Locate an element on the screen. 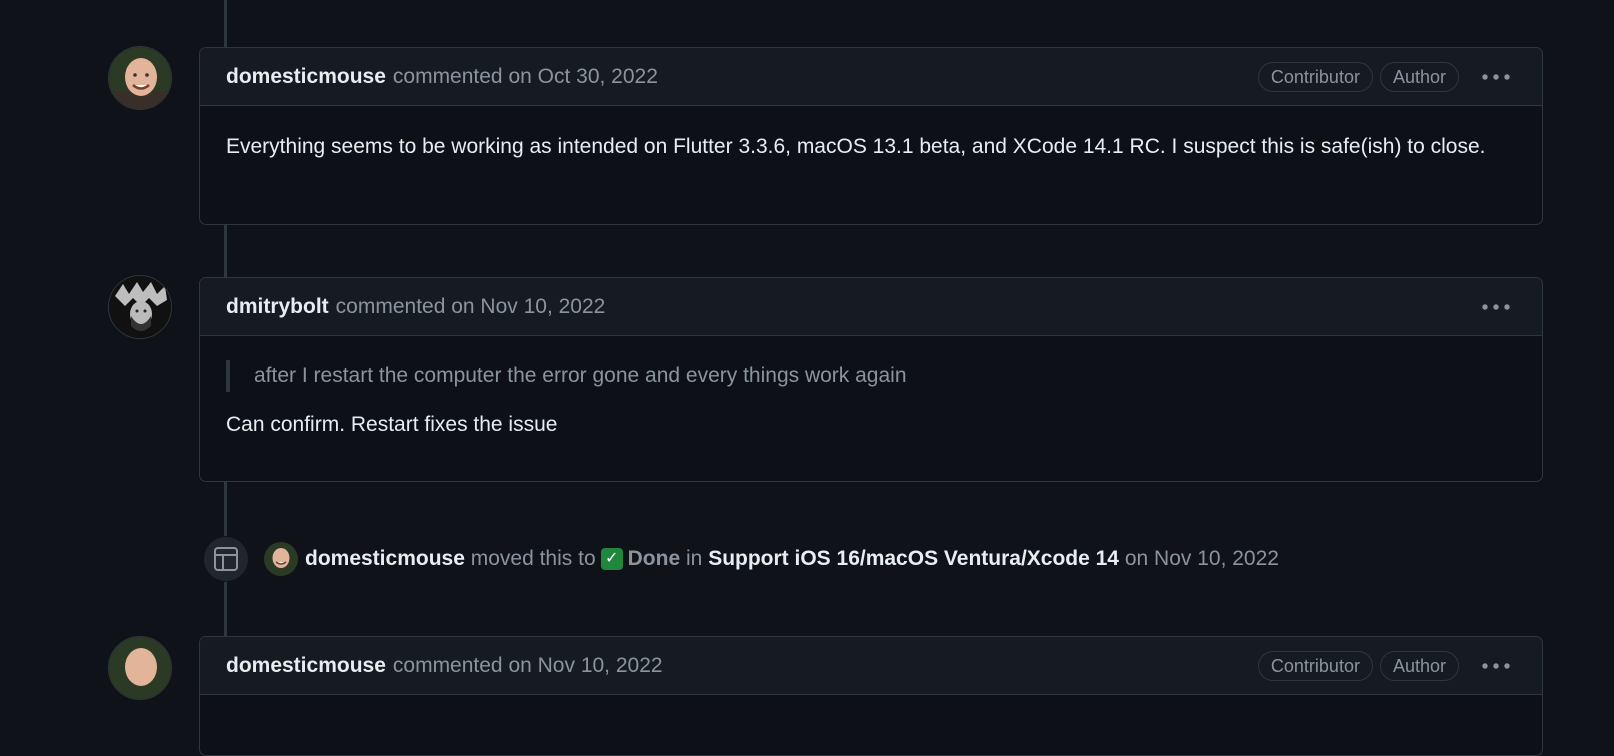 This screenshot has height=756, width=1614. comment-header: dmitrybolt commented on Nov 10, 2022 is located at coordinates (871, 307).